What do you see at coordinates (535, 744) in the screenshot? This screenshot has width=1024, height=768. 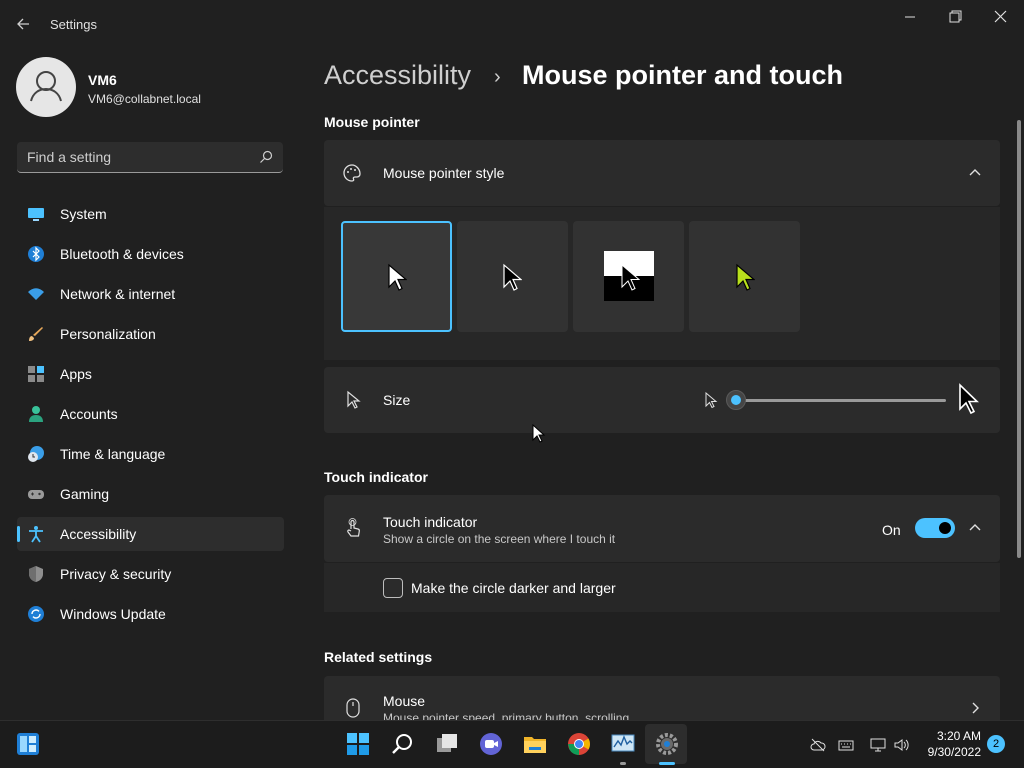 I see `file-explorer-icon` at bounding box center [535, 744].